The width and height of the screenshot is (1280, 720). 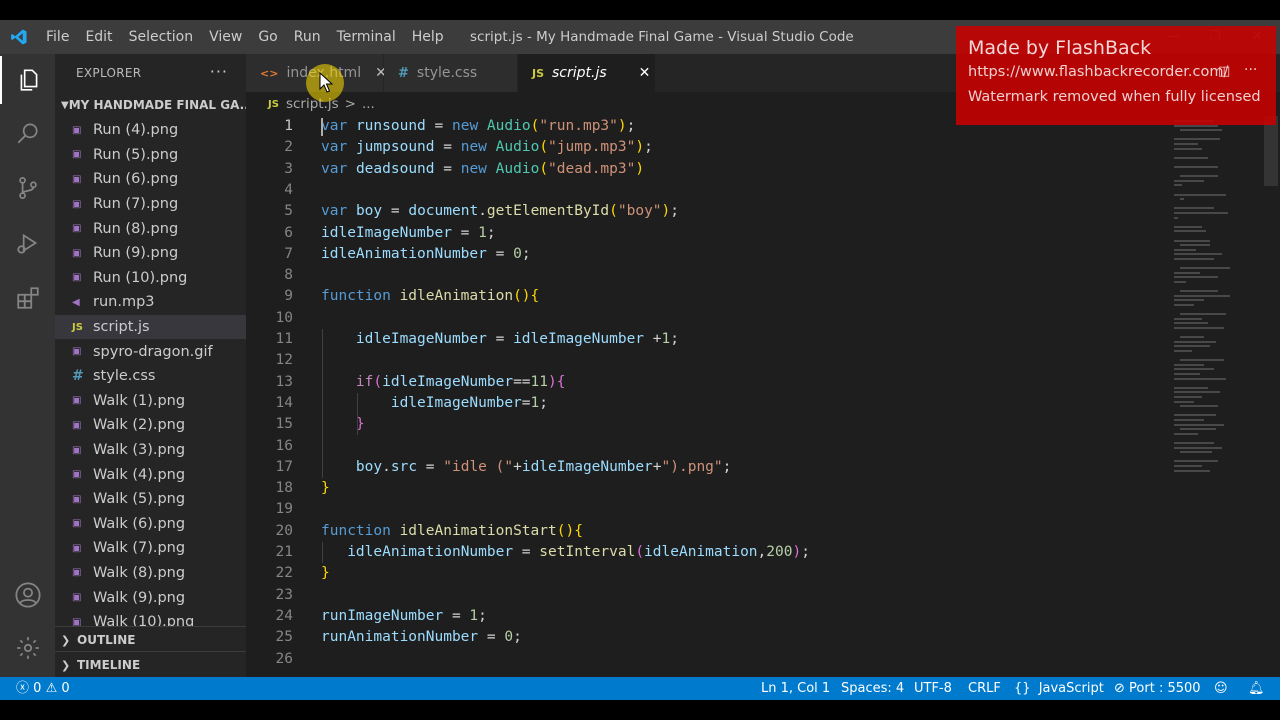 I want to click on account-icon, so click(x=27, y=595).